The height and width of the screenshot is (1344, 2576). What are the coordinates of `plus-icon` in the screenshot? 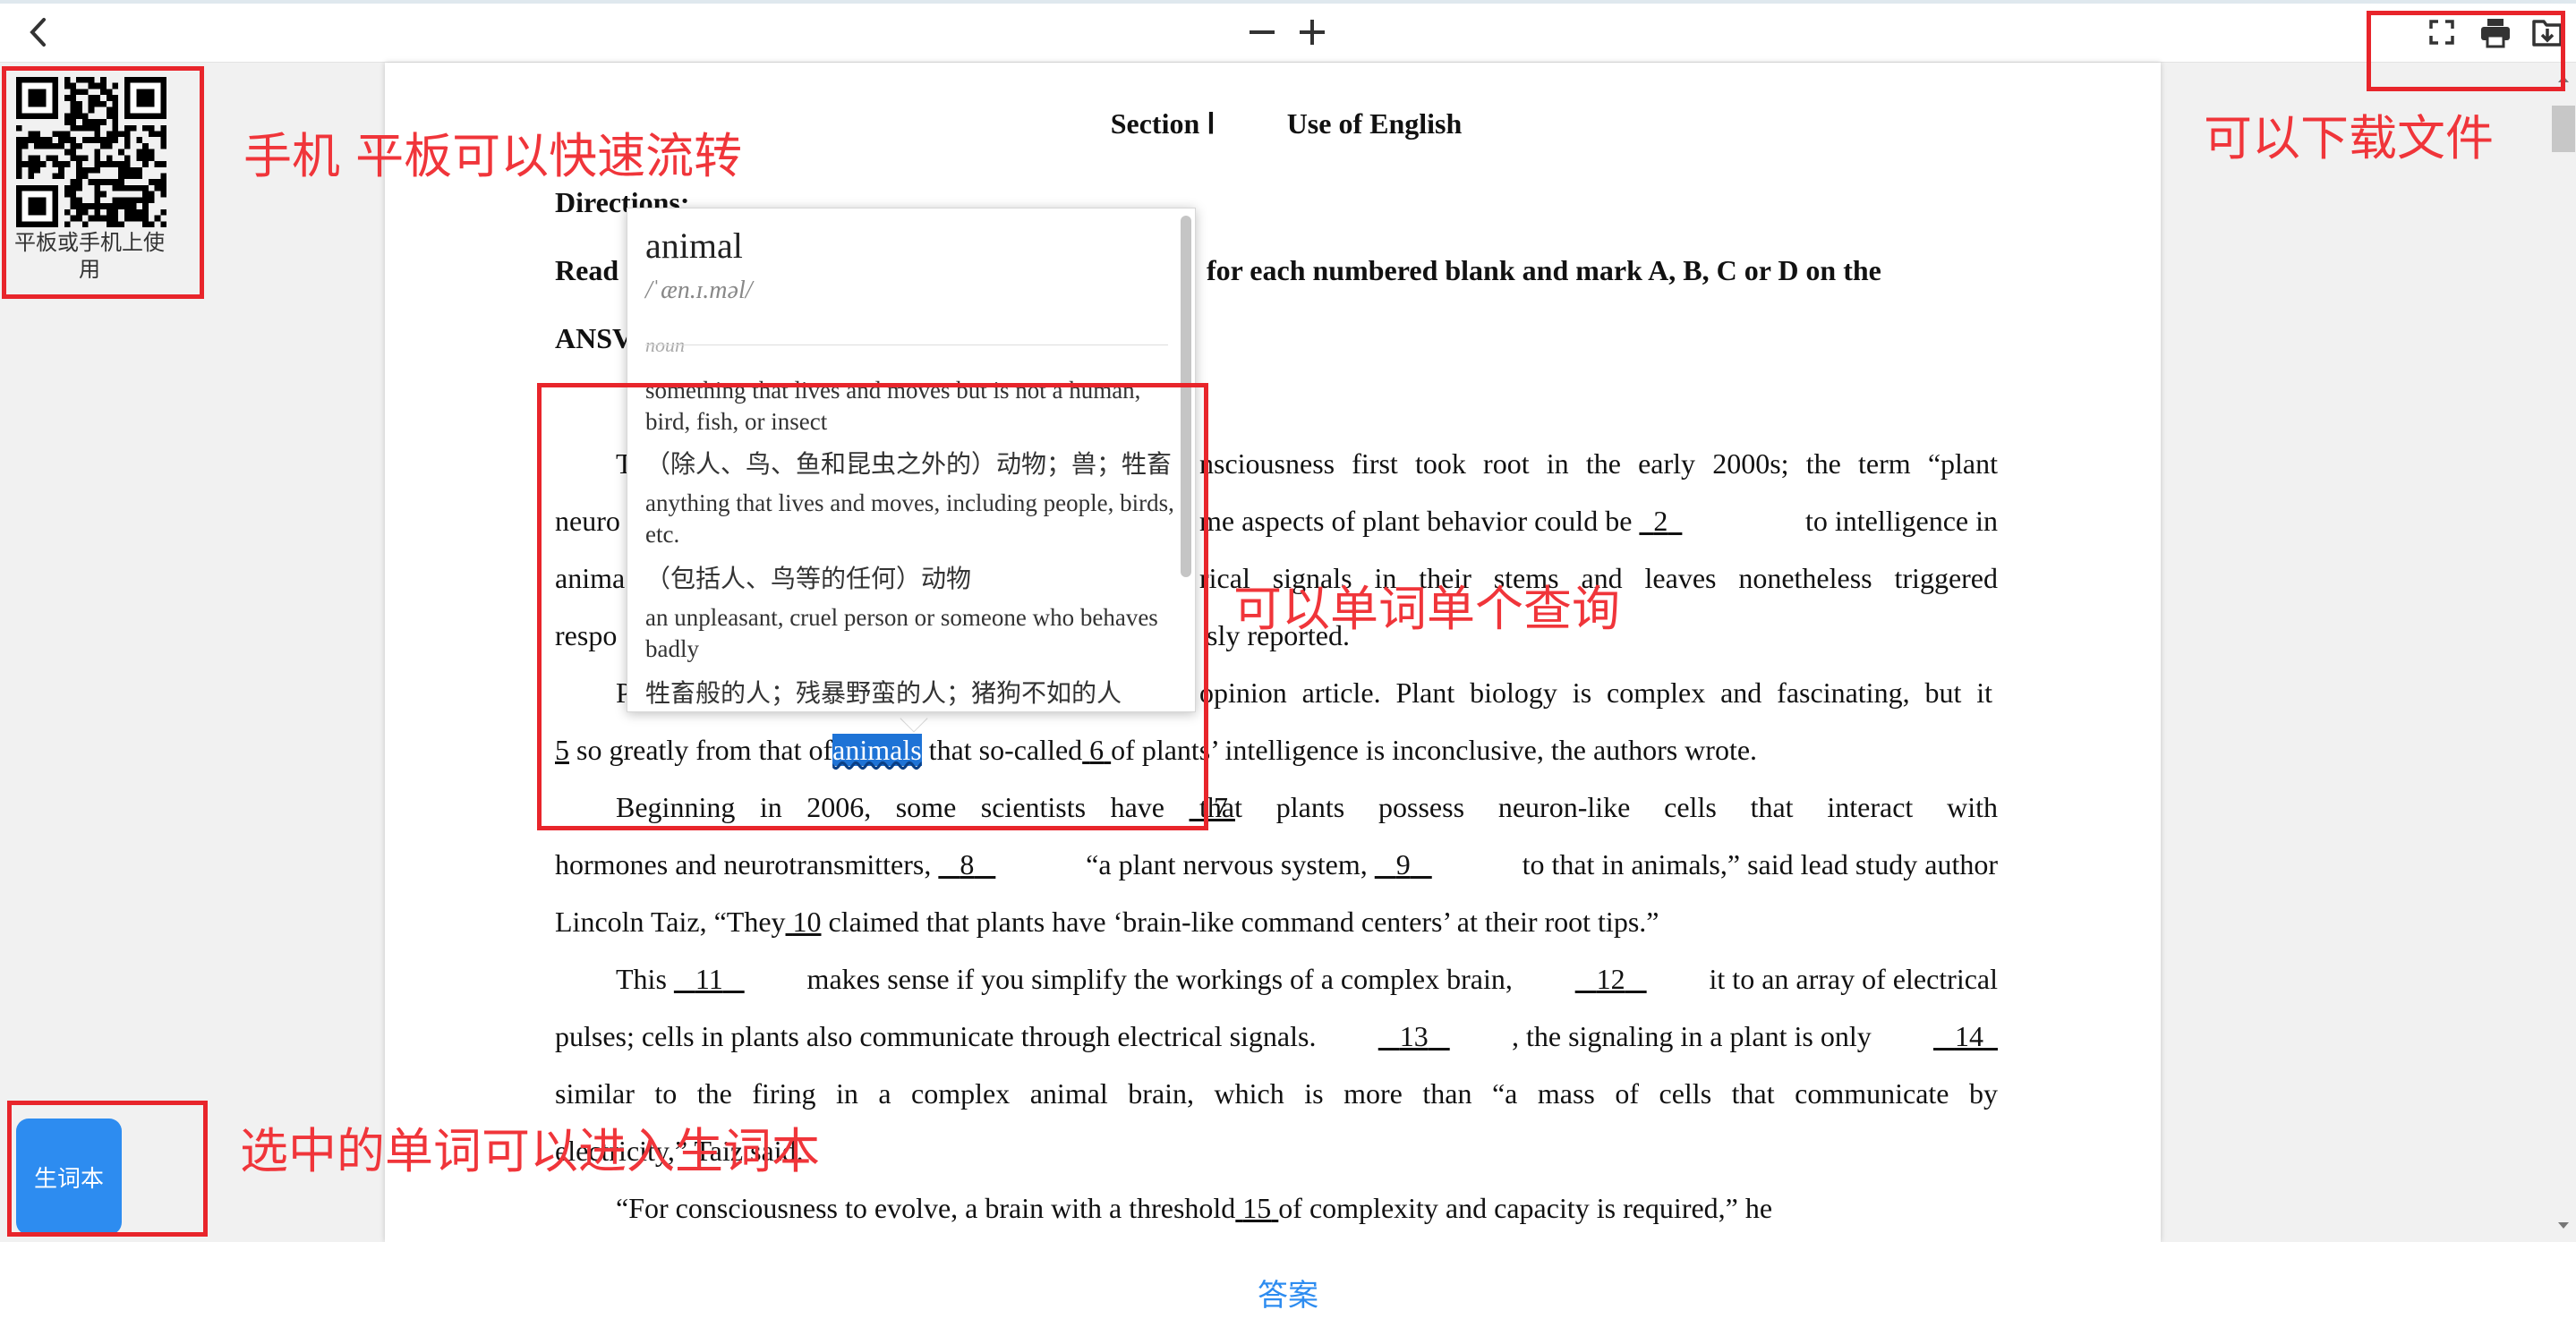 It's located at (1312, 32).